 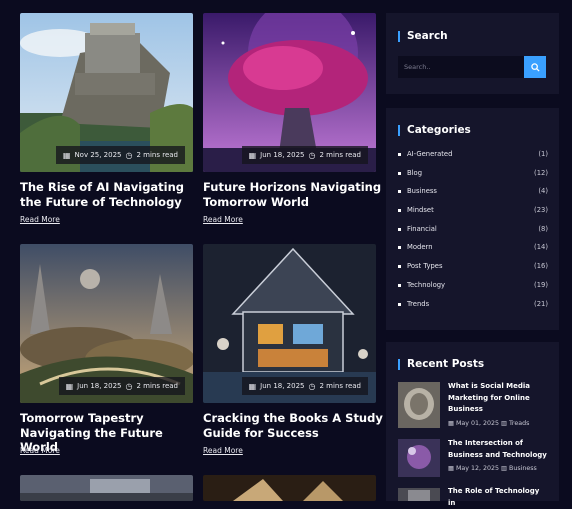 I want to click on post-thumbnail: ▦ Nov 25, 2025 ◷ 2 mins read, so click(x=106, y=92).